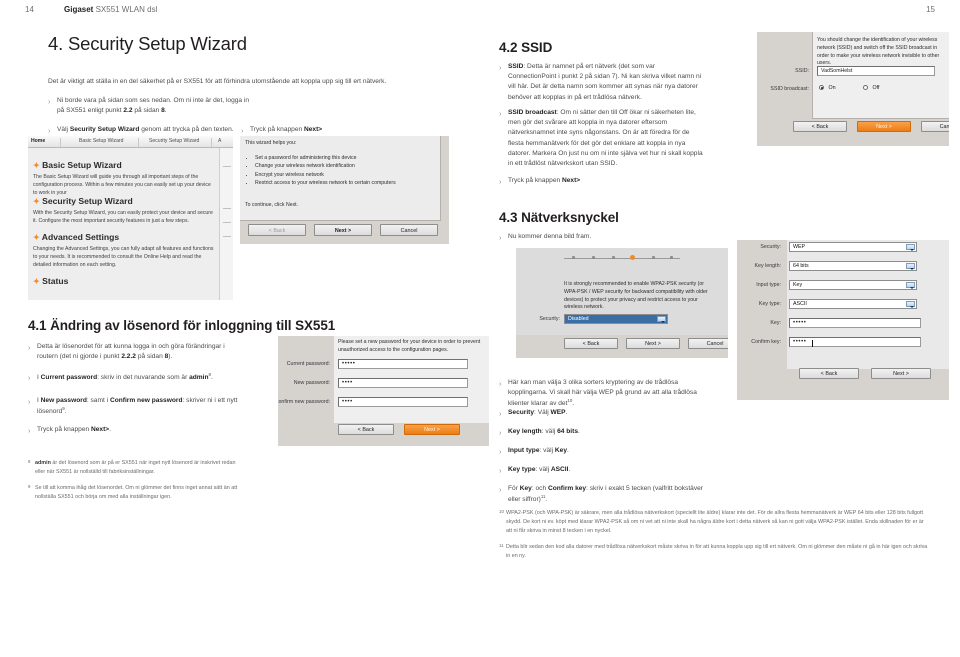 This screenshot has width=960, height=657. What do you see at coordinates (277, 129) in the screenshot?
I see `intro-b3-pre: Tryck på knappen` at bounding box center [277, 129].